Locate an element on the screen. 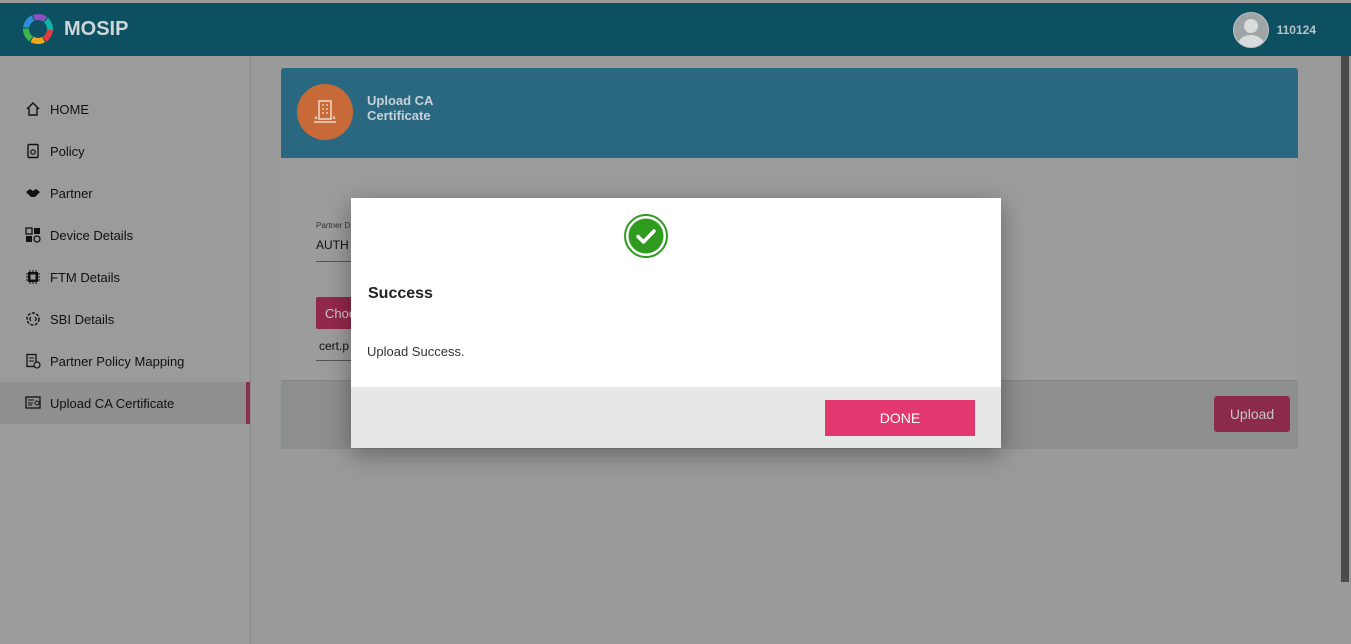 The image size is (1351, 644). sidebar-item-upload-ca-certificate: Upload CA Certificate is located at coordinates (125, 403).